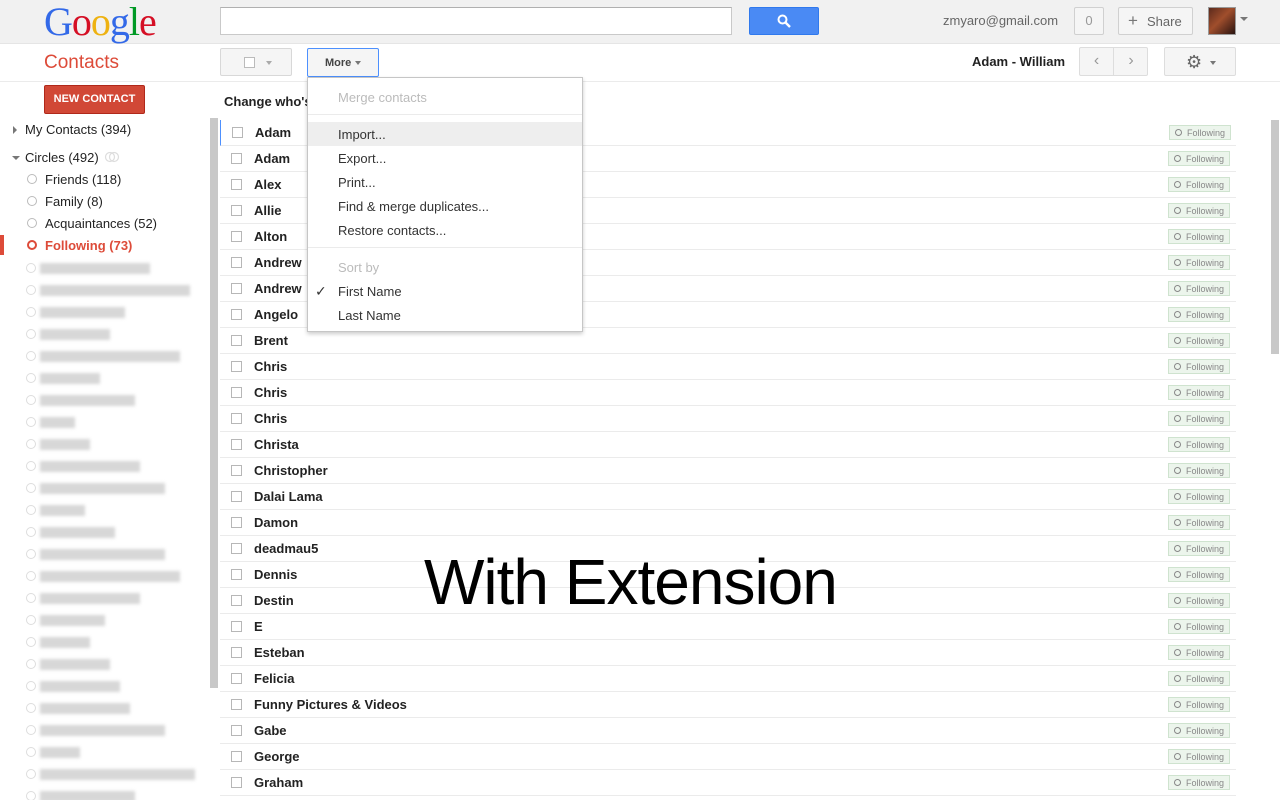 This screenshot has width=1280, height=800. What do you see at coordinates (88, 245) in the screenshot?
I see `sidebar-item-following: Following (73)` at bounding box center [88, 245].